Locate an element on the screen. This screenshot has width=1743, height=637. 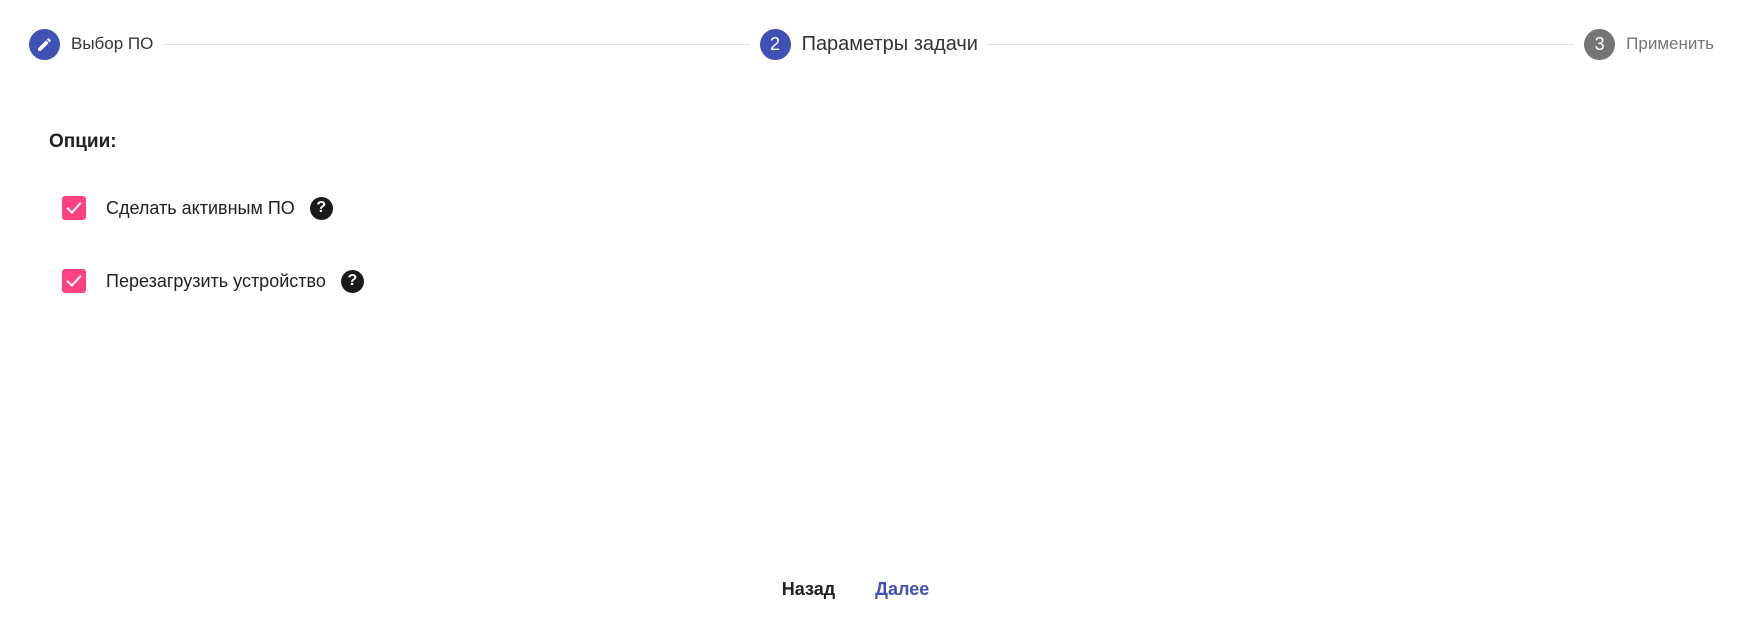
step-2-label: Параметры задачи is located at coordinates (889, 43).